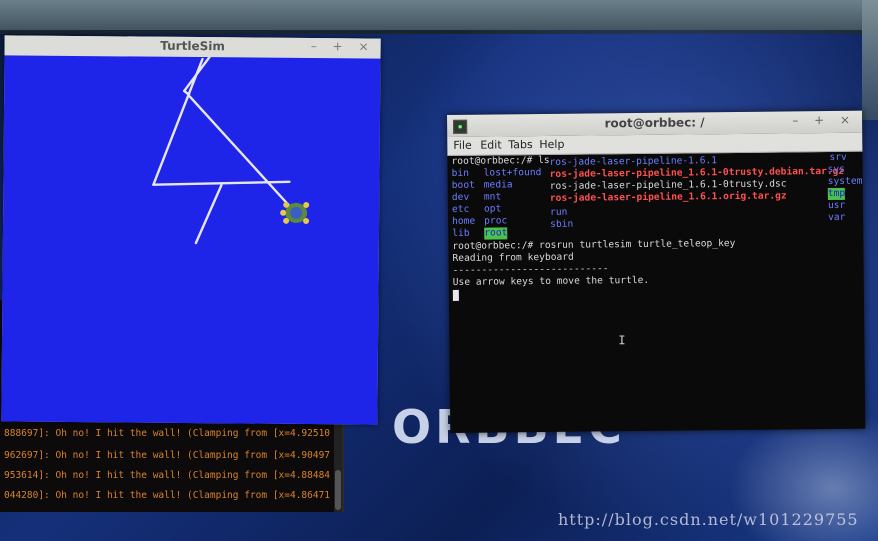  What do you see at coordinates (838, 157) in the screenshot?
I see `ls-entry: srv` at bounding box center [838, 157].